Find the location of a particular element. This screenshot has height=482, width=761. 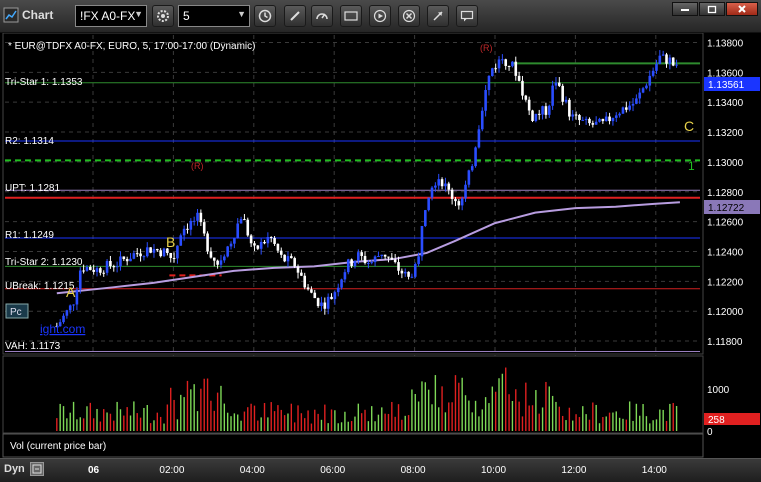

settings-icon is located at coordinates (163, 16).